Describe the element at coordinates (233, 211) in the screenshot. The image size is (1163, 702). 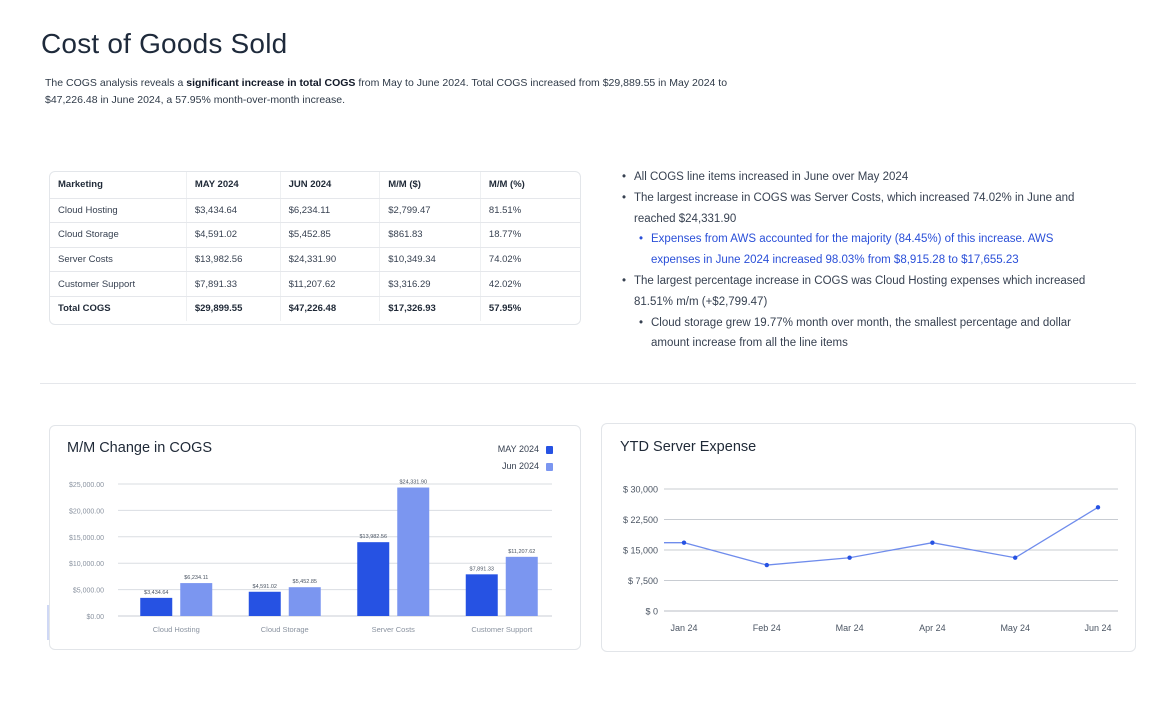
I see `table-cell: $3,434.64` at that location.